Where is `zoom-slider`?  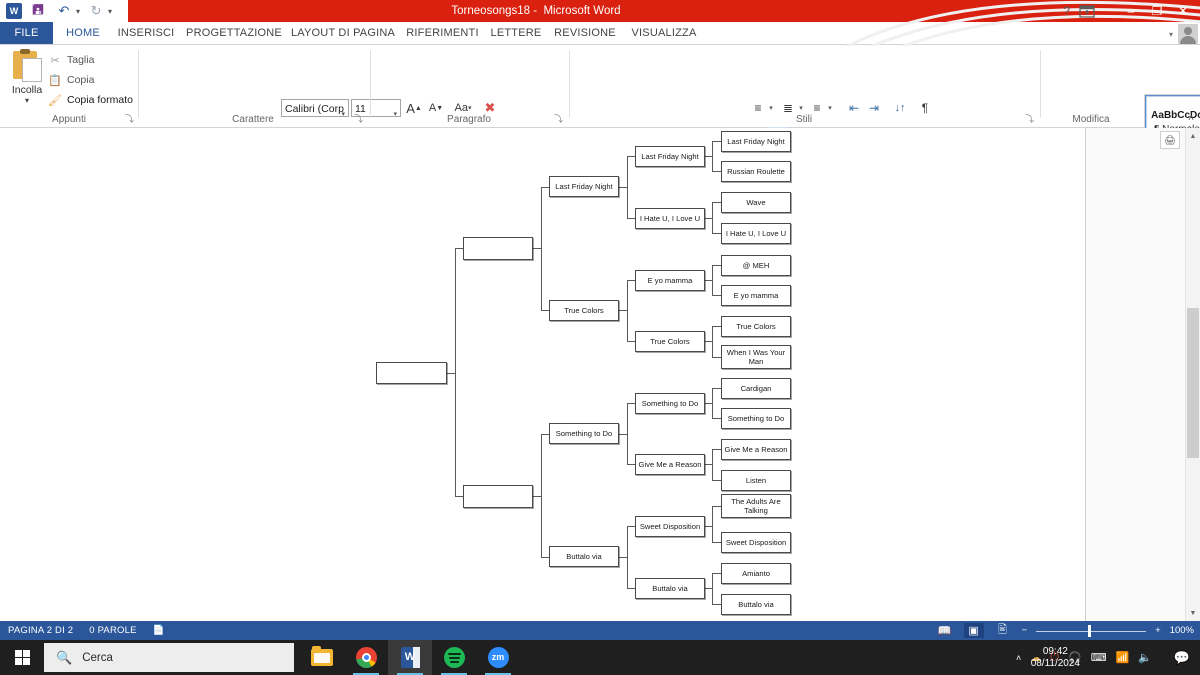 zoom-slider is located at coordinates (1091, 631).